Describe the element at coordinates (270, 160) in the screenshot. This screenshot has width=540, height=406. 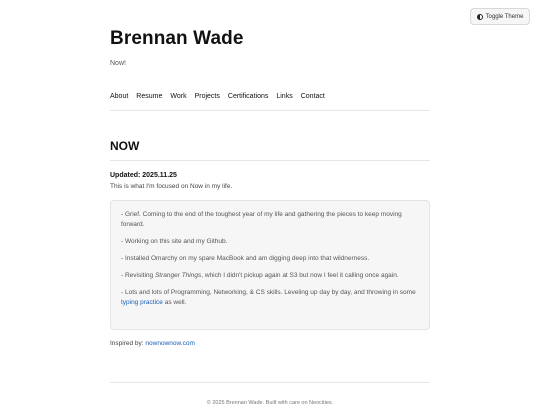
I see `title-divider` at that location.